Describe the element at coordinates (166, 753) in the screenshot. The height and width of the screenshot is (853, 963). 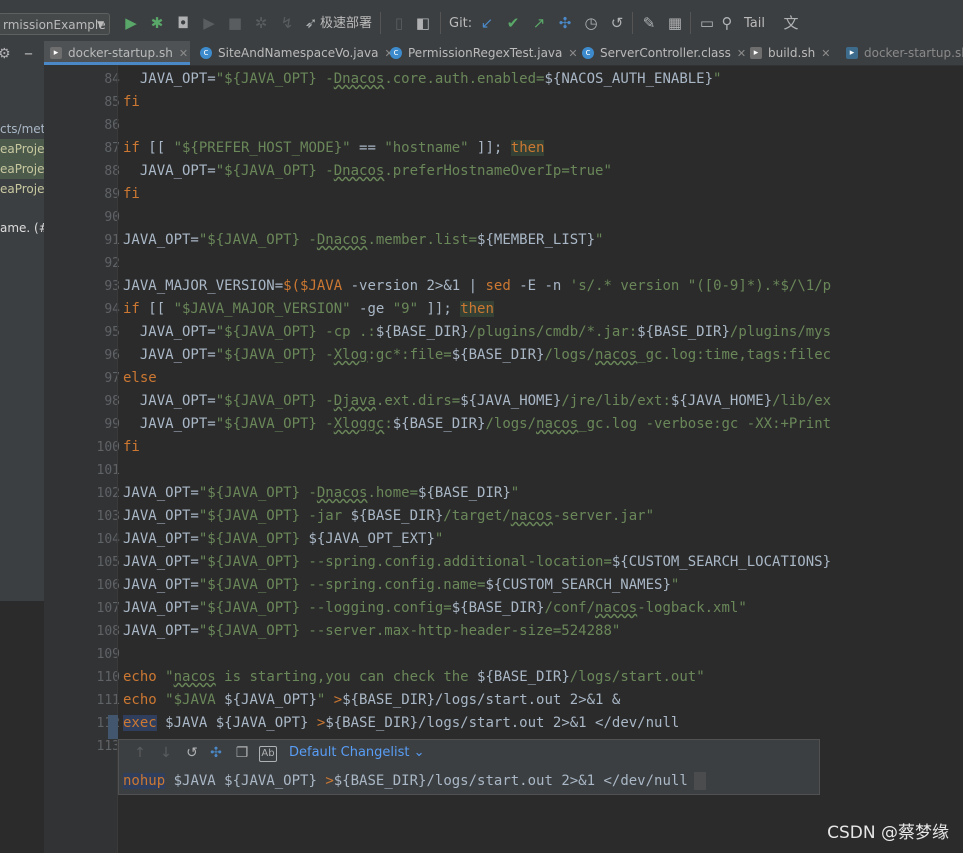
I see `arrow-down-icon: ↓` at that location.